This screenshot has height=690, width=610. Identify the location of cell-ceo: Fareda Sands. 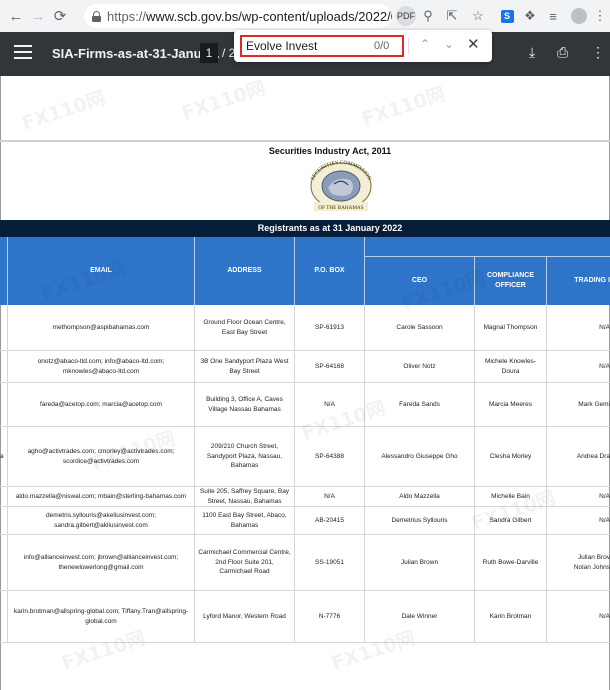
(420, 404).